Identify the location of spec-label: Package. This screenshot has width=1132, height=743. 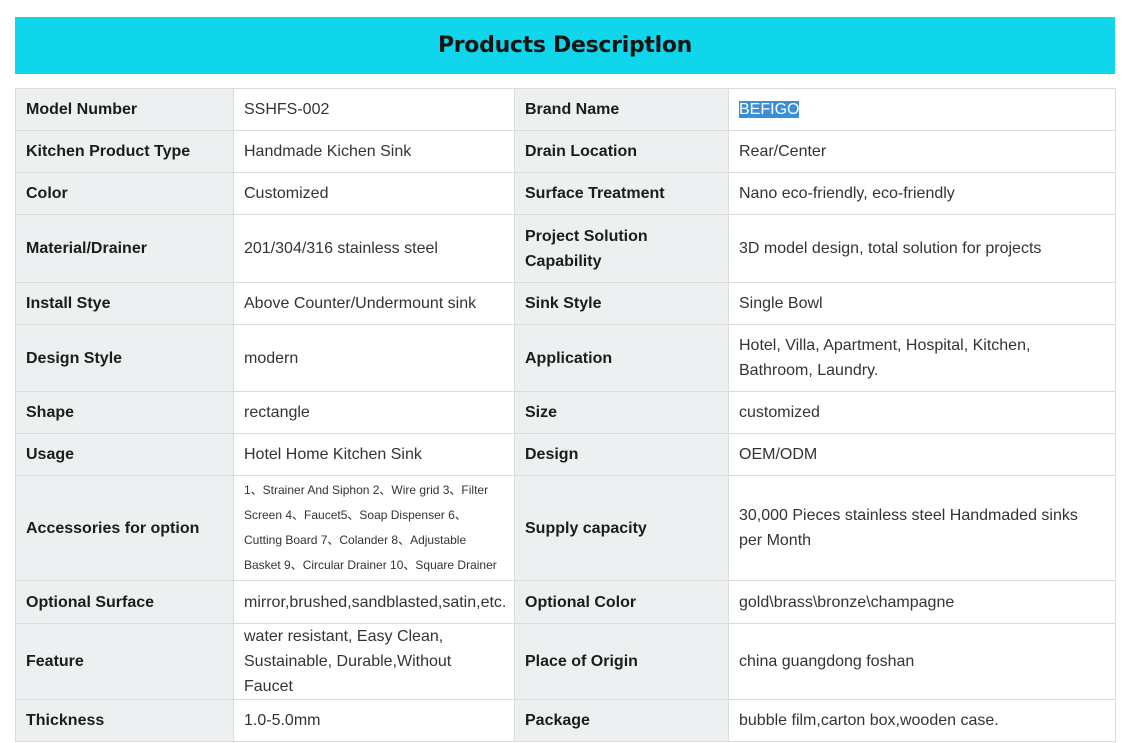
(621, 720).